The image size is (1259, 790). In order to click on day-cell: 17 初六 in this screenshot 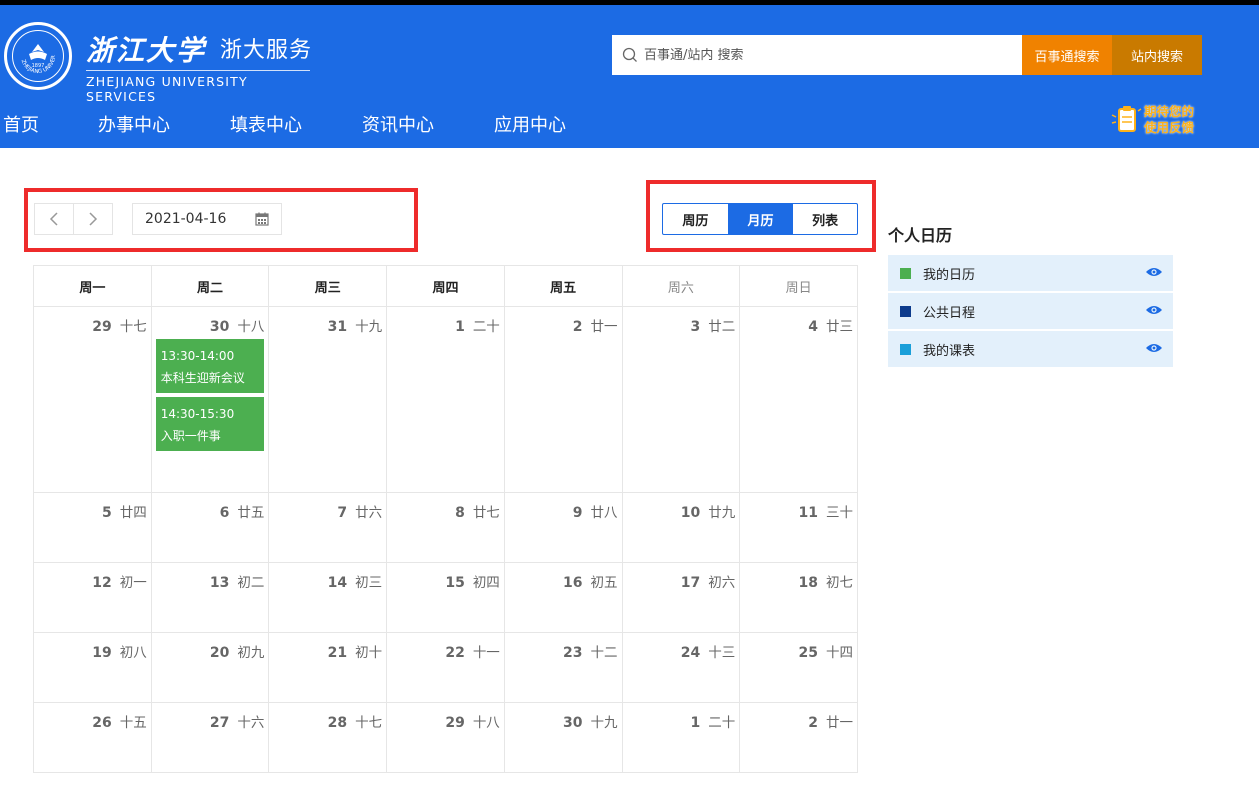, I will do `click(681, 597)`.